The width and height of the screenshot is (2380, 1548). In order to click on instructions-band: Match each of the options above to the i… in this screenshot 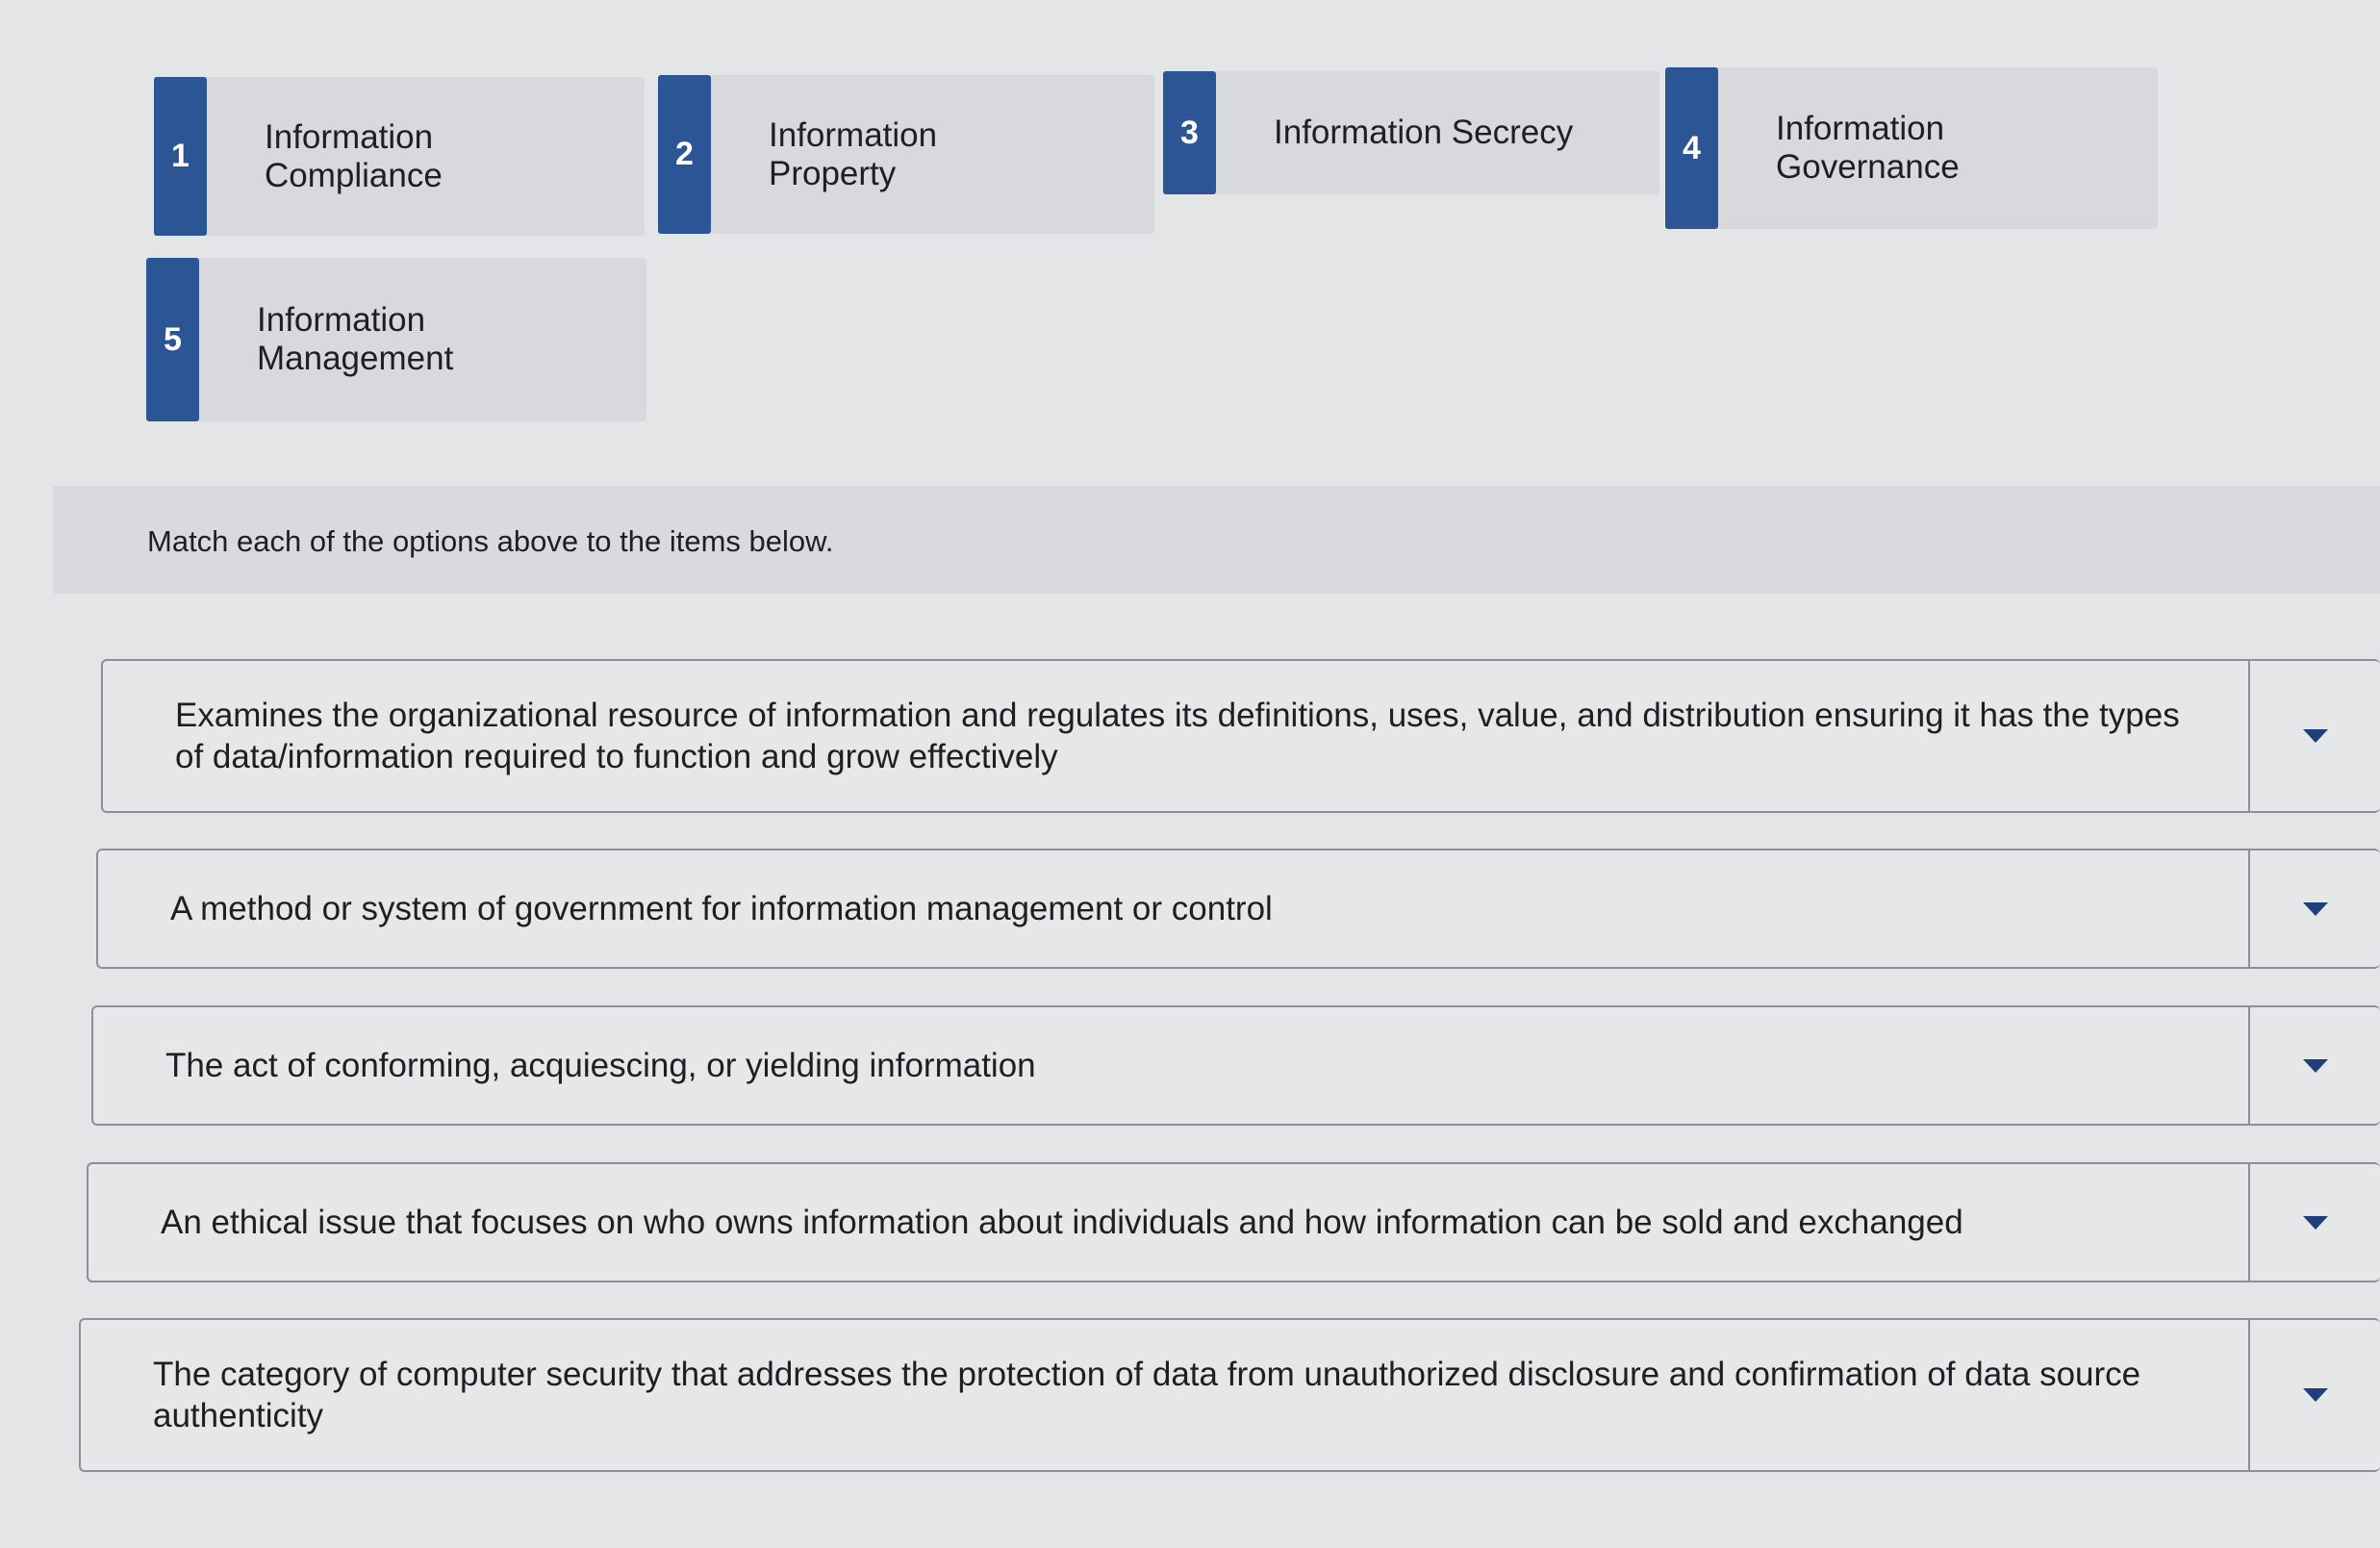, I will do `click(1216, 540)`.